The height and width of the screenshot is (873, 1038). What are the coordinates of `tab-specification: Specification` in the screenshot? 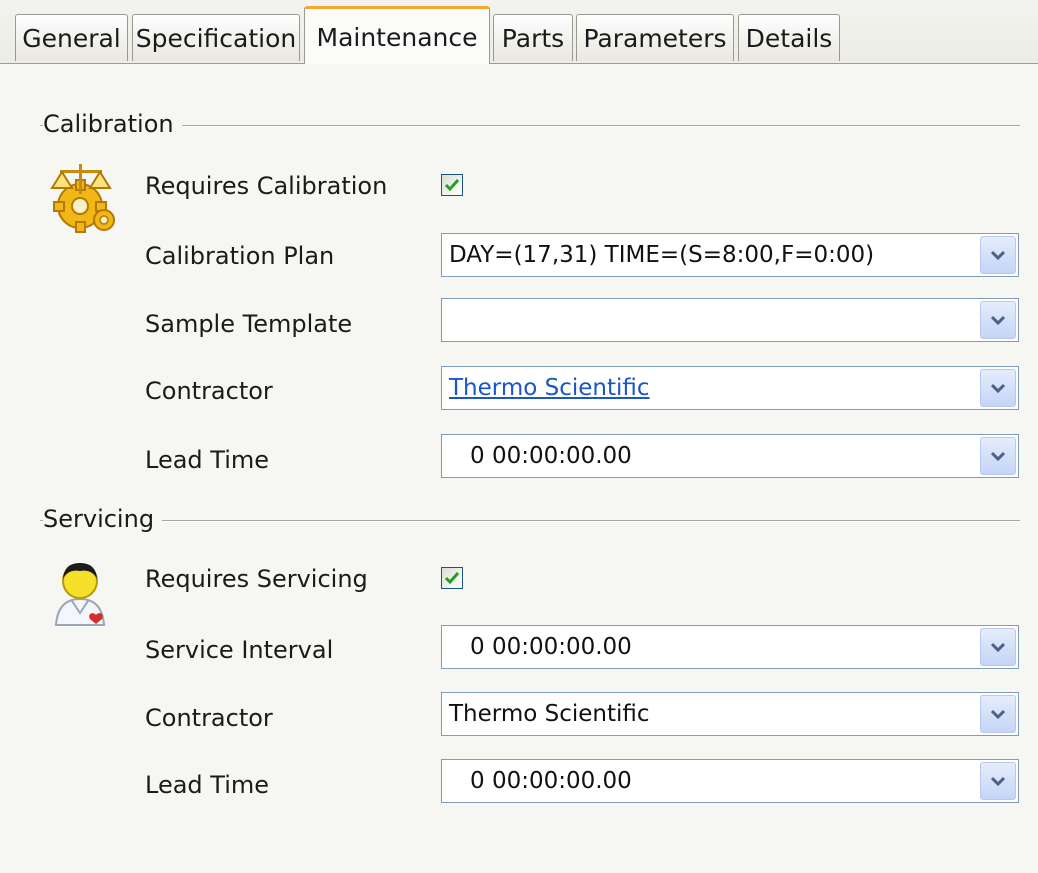 It's located at (216, 37).